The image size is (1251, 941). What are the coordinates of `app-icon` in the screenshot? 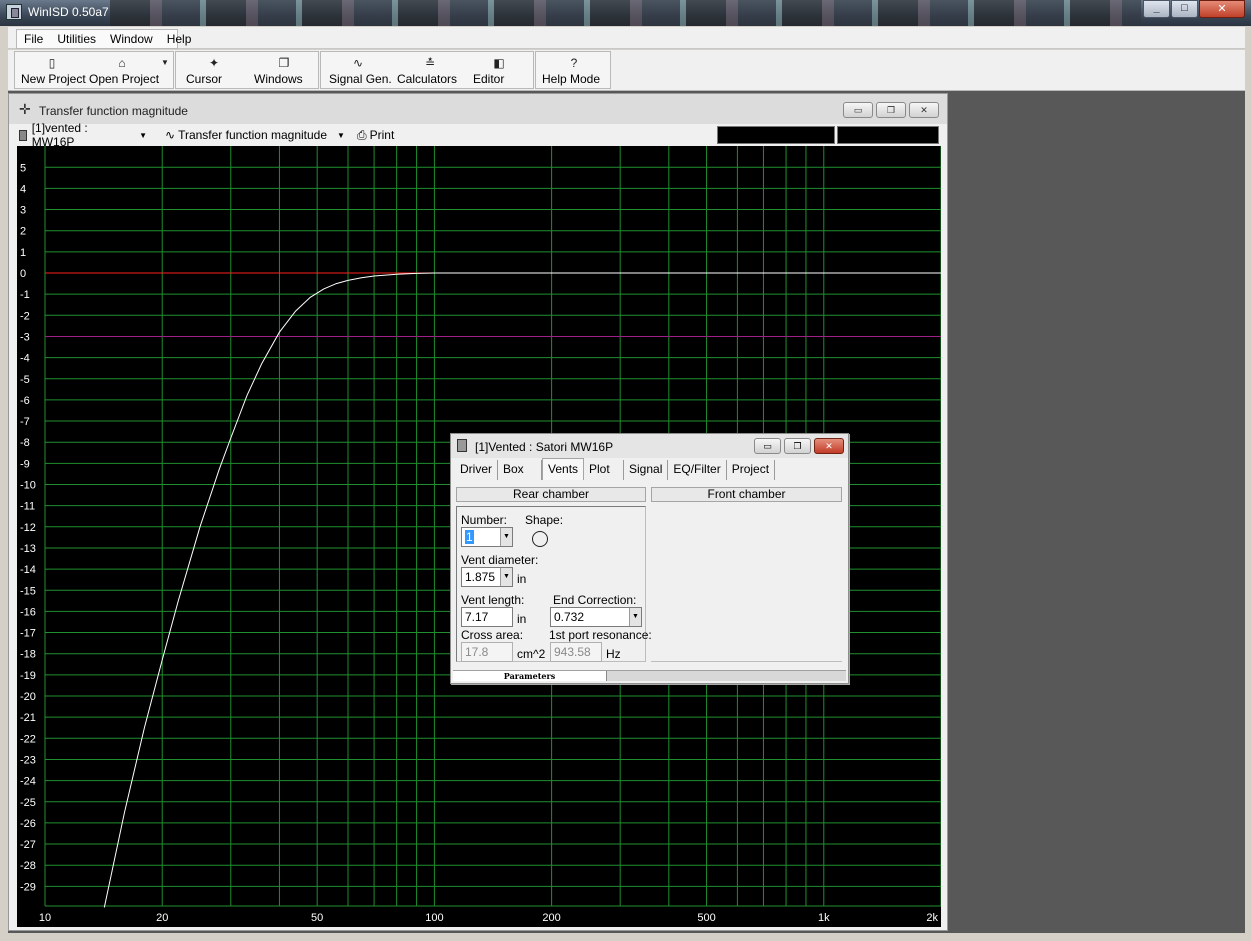 It's located at (14, 12).